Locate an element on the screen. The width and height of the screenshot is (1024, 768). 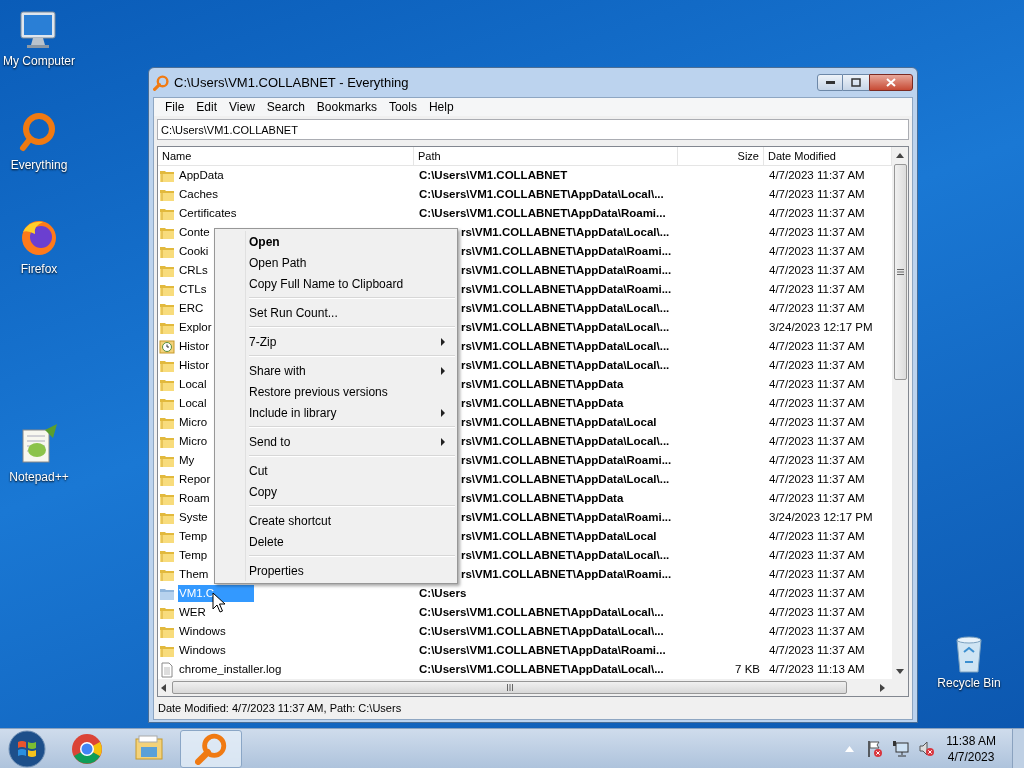
context-menu-item: Send to is located at coordinates (336, 441).